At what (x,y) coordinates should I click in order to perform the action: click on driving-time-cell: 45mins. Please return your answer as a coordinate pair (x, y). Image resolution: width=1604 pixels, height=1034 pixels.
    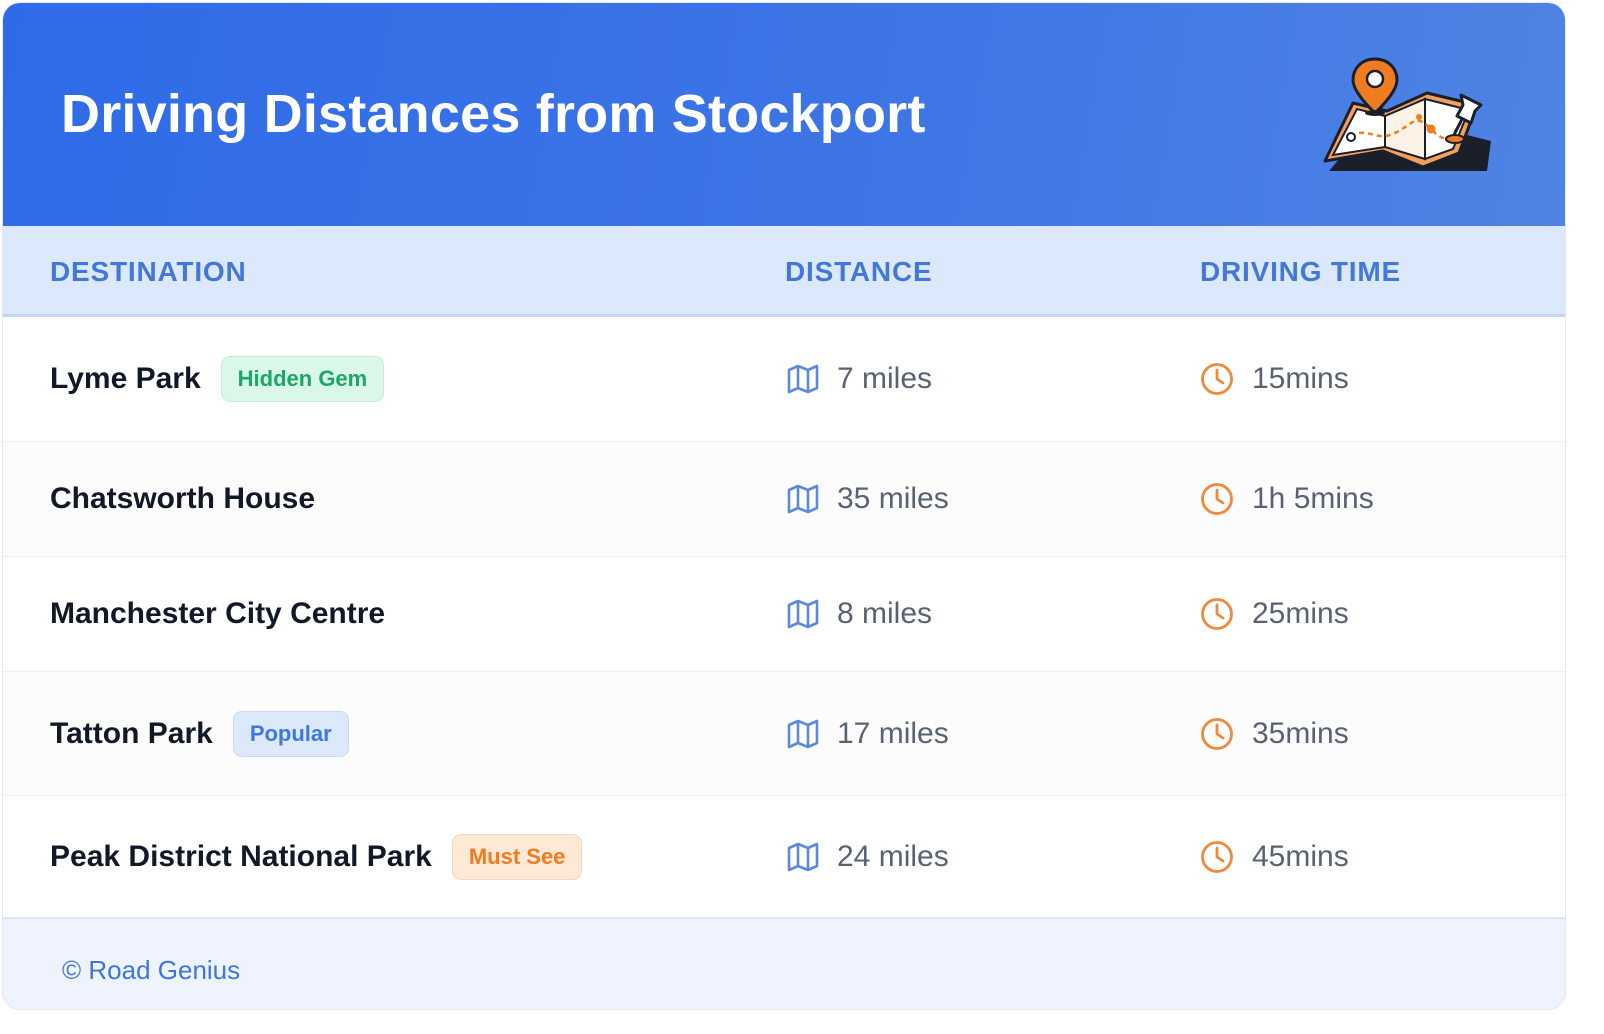
    Looking at the image, I should click on (1274, 856).